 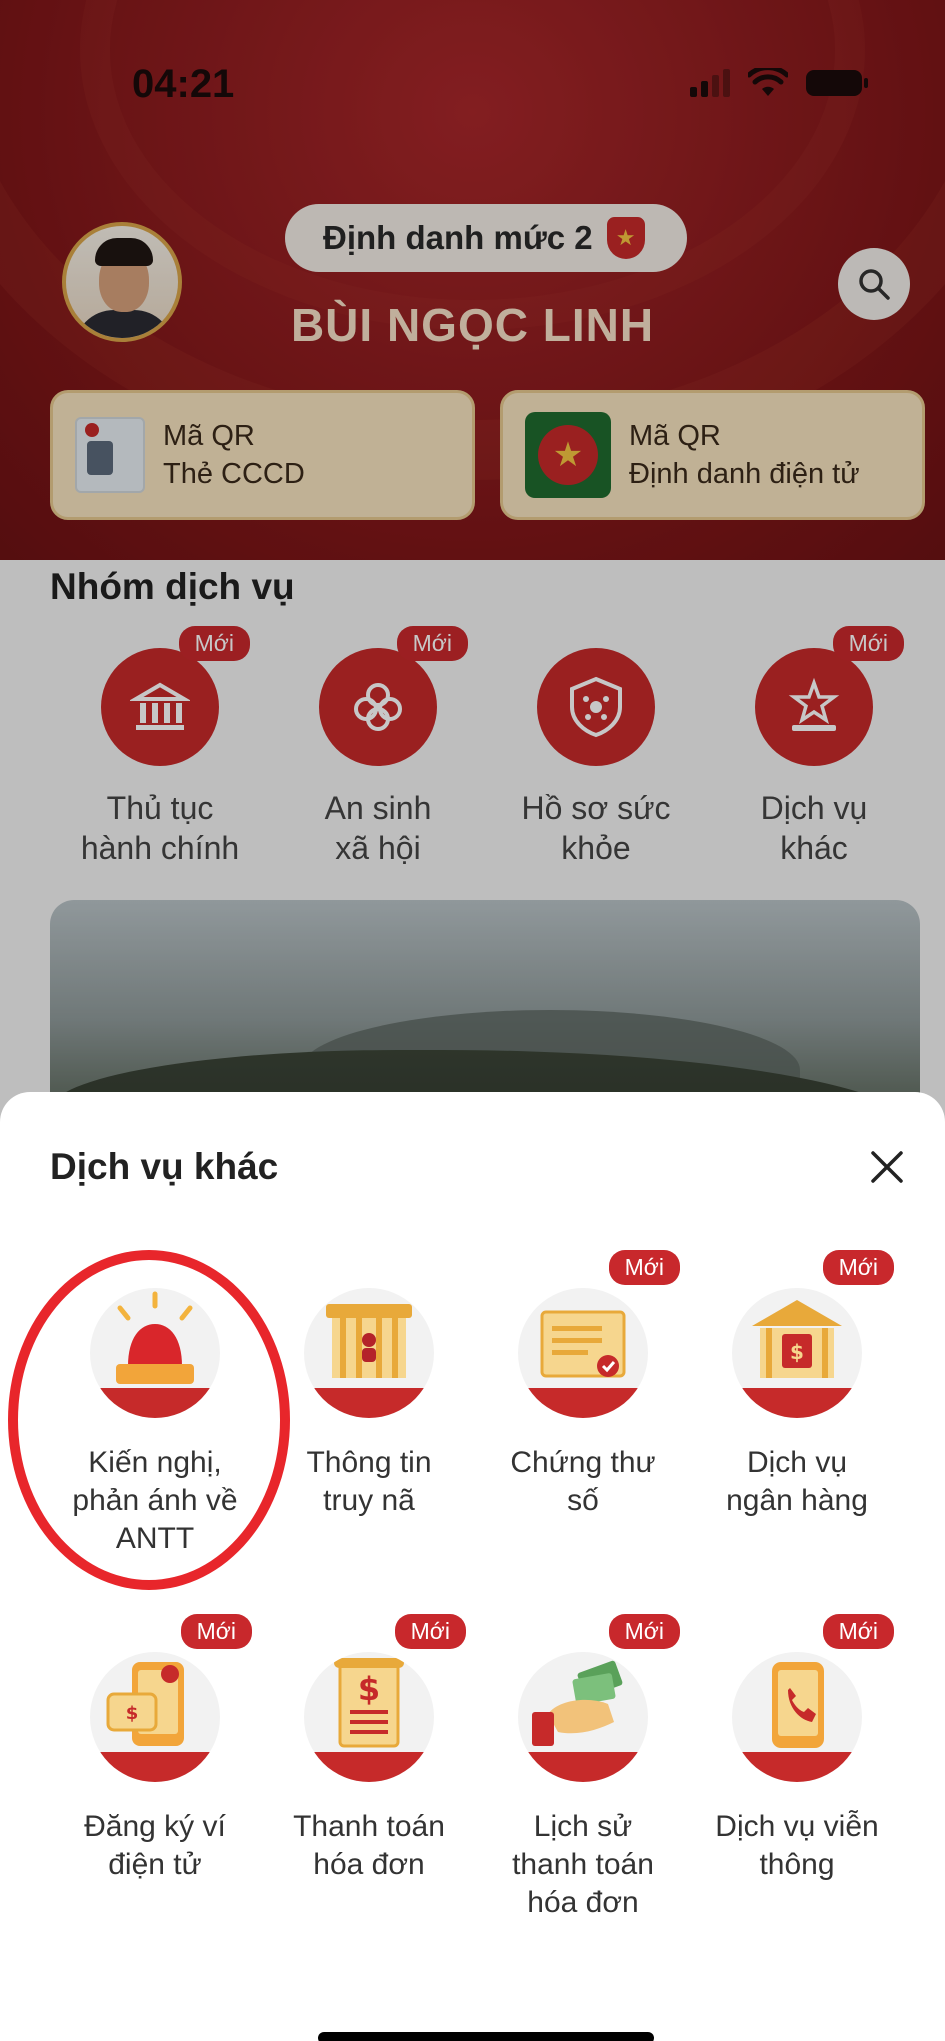 I want to click on service-item-banking: Mới $ Dịch vụ ngân hàng, so click(x=797, y=1385).